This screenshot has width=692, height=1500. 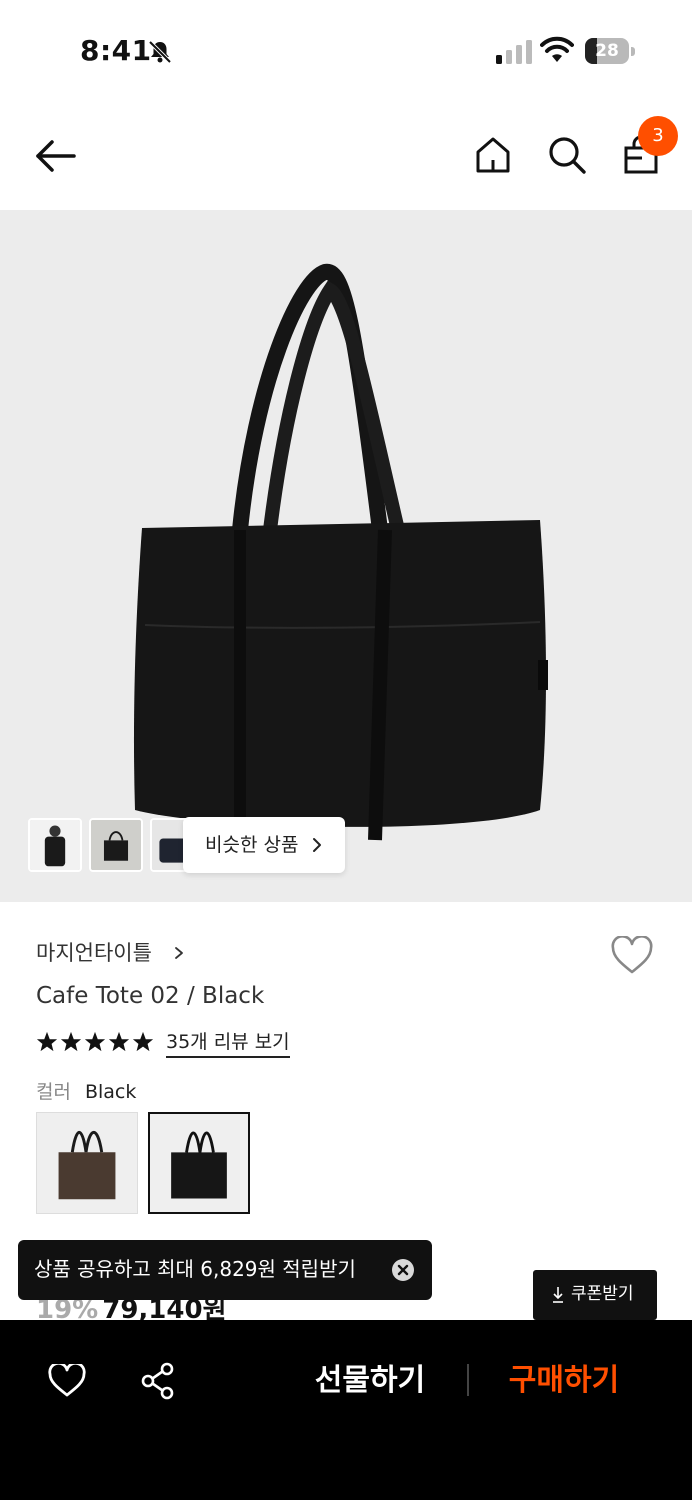 I want to click on brand-link: 마지언타이틀, so click(x=109, y=953).